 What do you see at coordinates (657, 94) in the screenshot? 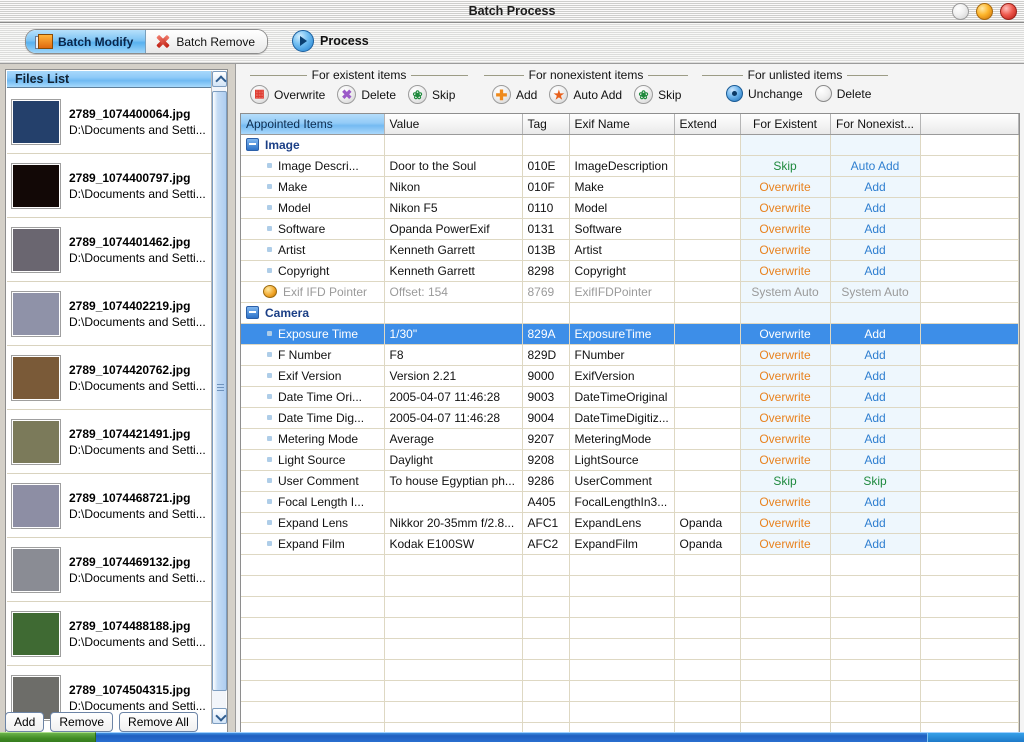
I see `option-skip-nonexistent: ❀ Skip` at bounding box center [657, 94].